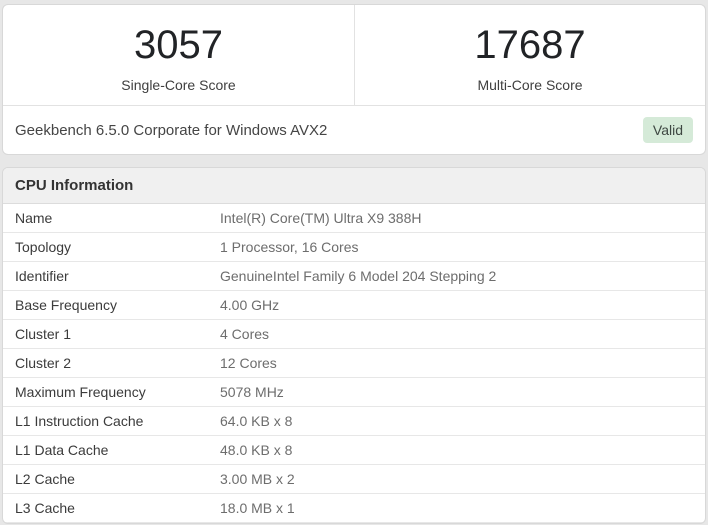 This screenshot has width=708, height=525. I want to click on row-label: Identifier, so click(105, 276).